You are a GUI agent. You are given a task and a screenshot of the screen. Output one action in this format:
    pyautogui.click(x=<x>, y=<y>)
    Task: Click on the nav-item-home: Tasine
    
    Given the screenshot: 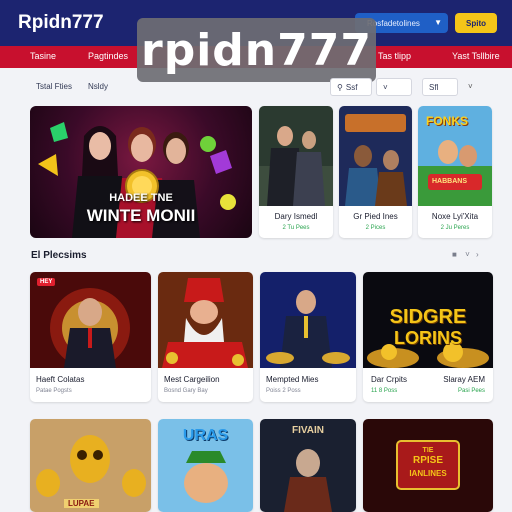 What is the action you would take?
    pyautogui.click(x=43, y=56)
    